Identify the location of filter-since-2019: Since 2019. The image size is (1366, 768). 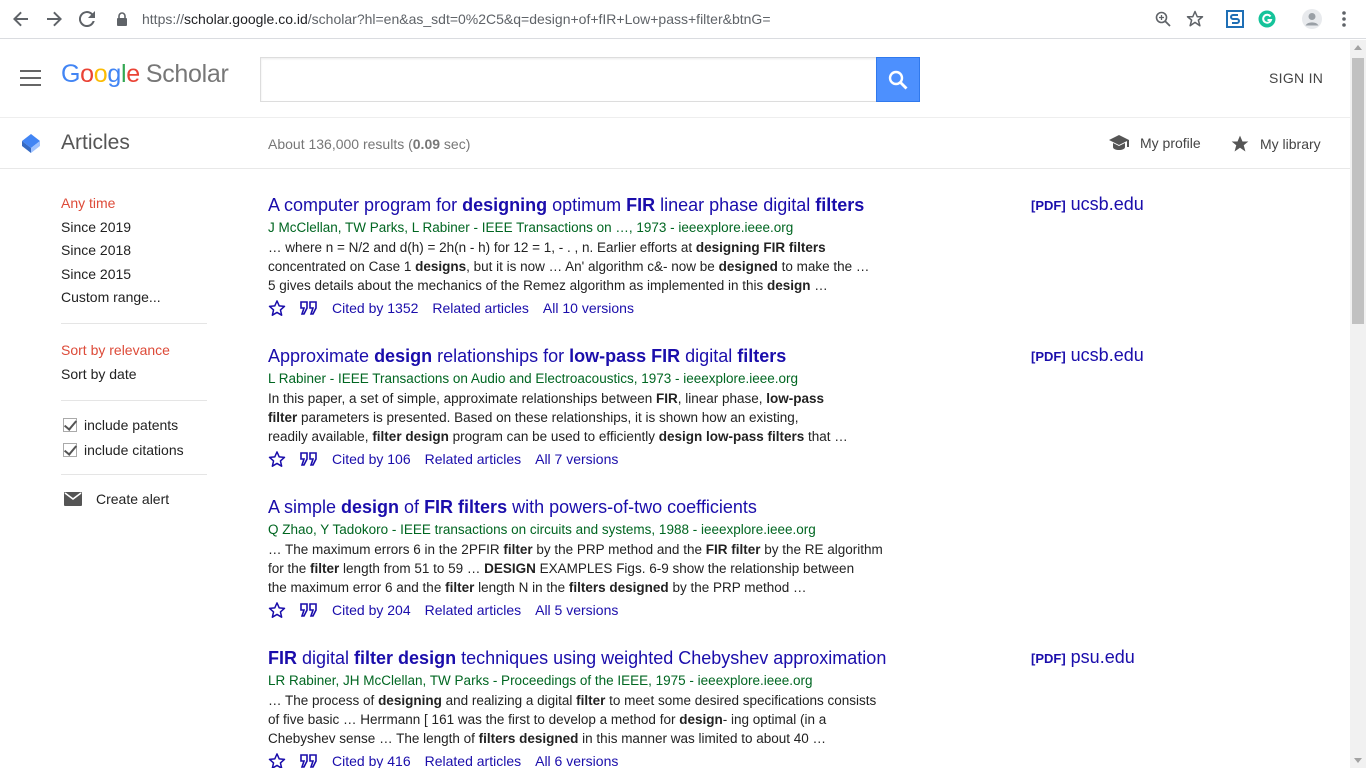
(134, 228).